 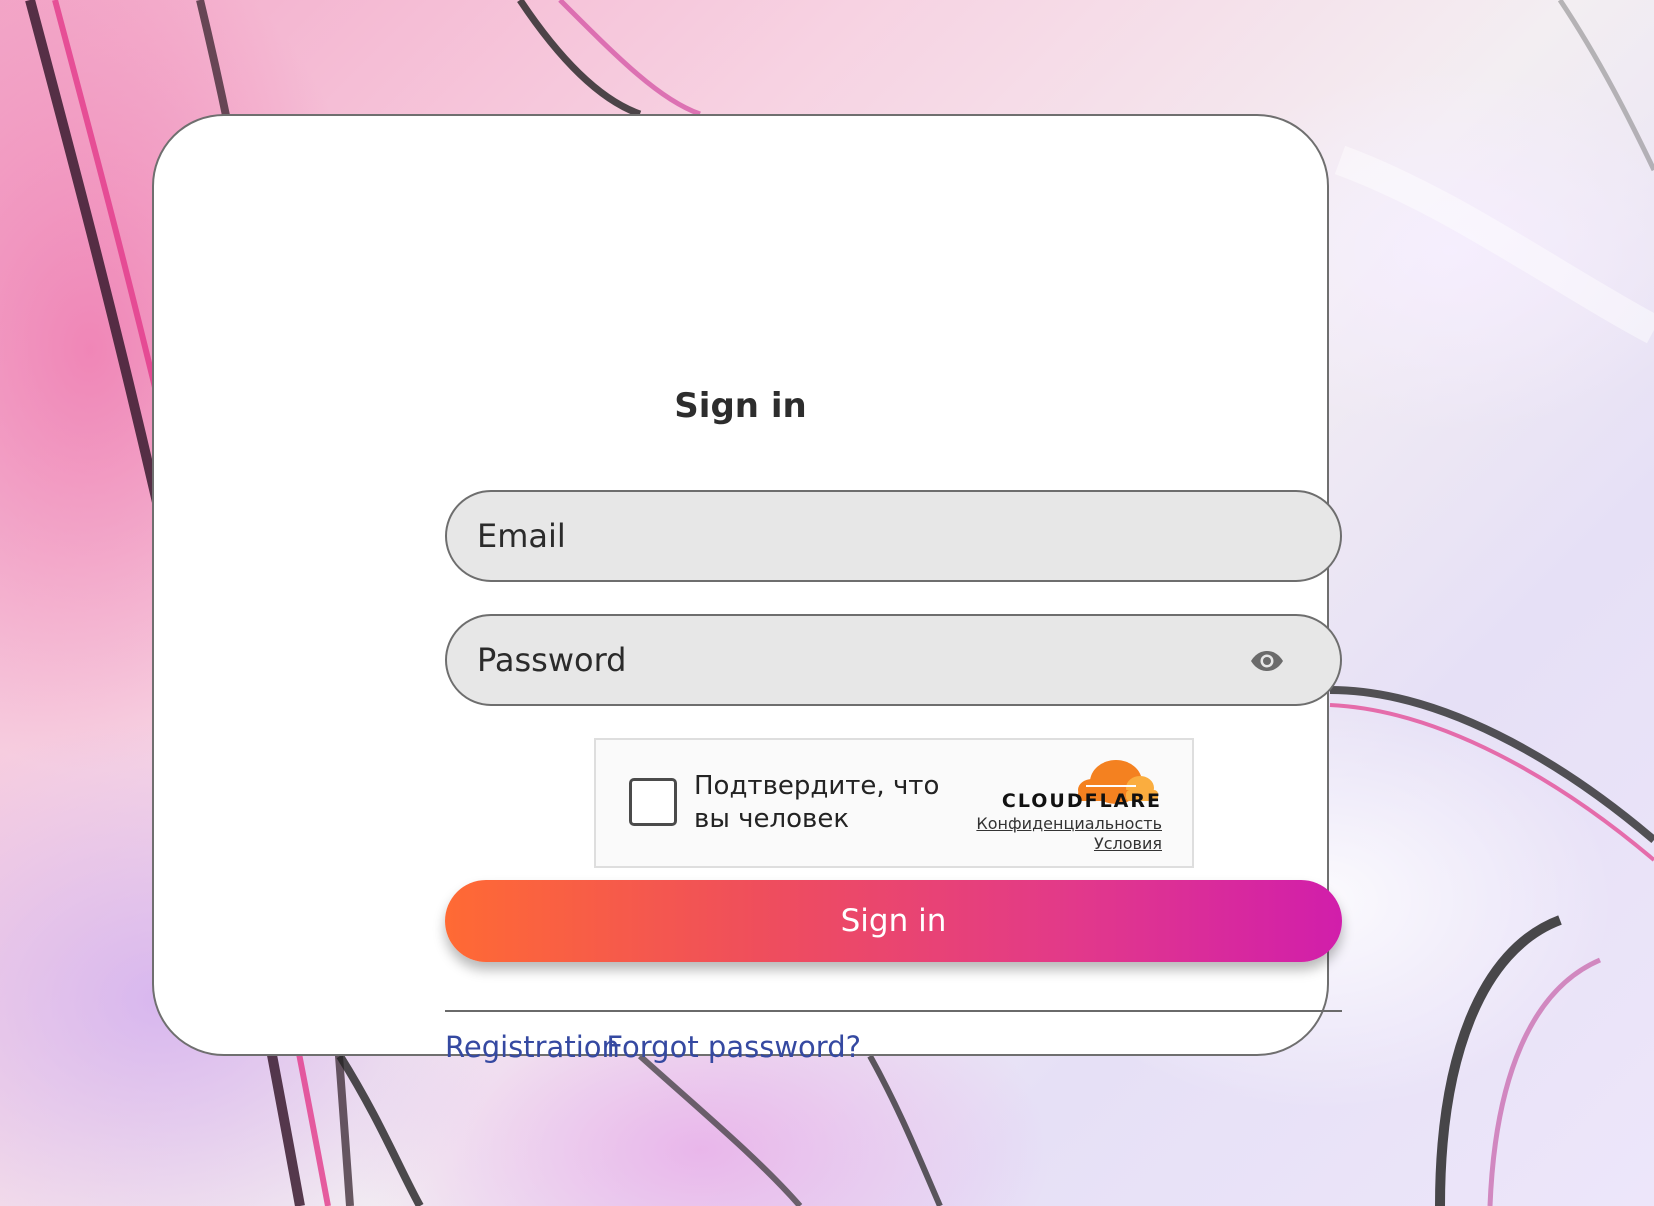 I want to click on cloudflare-wordmark: CLOUDFLARE, so click(x=1081, y=801).